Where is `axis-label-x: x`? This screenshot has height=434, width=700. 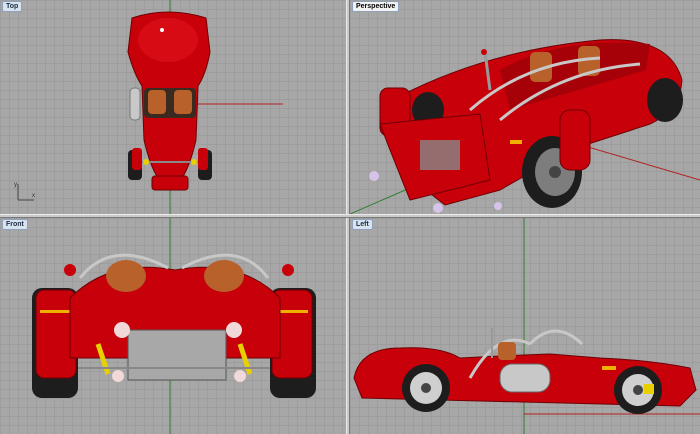
axis-label-x: x is located at coordinates (33, 196).